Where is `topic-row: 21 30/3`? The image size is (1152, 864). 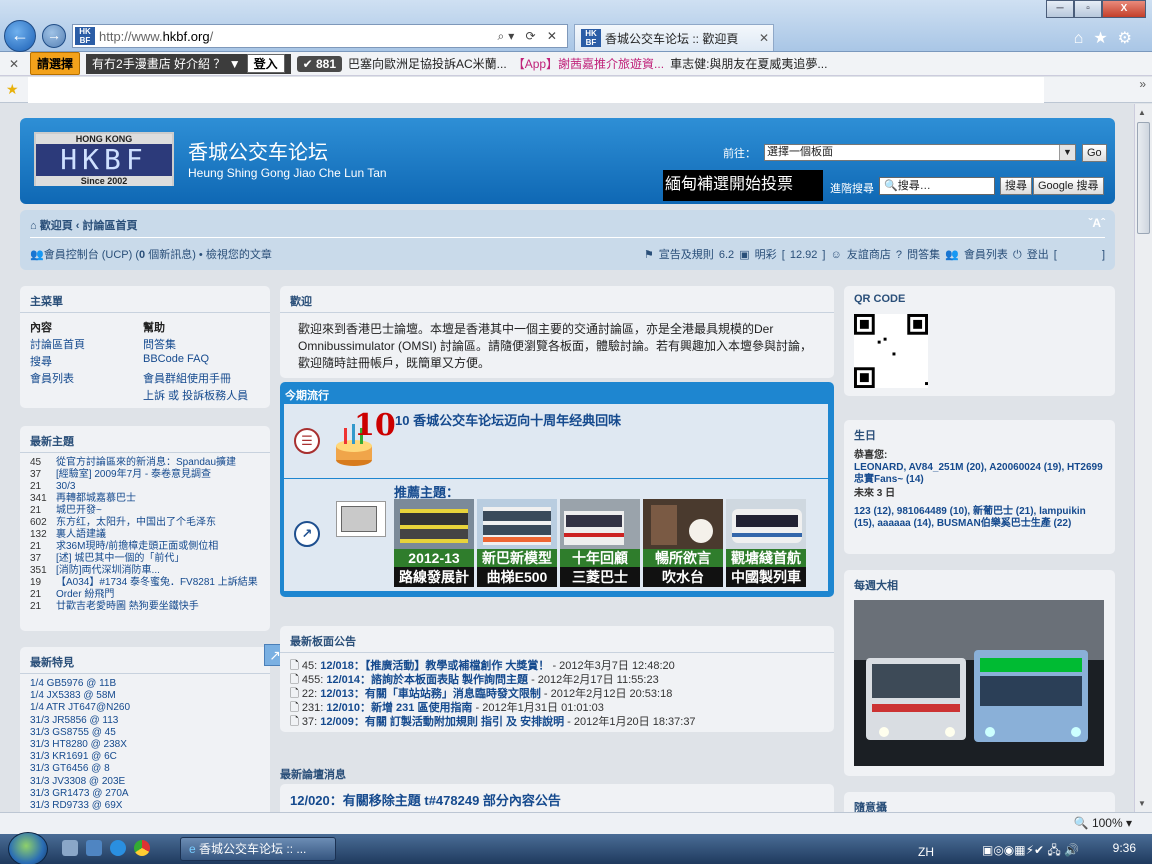 topic-row: 21 30/3 is located at coordinates (145, 487).